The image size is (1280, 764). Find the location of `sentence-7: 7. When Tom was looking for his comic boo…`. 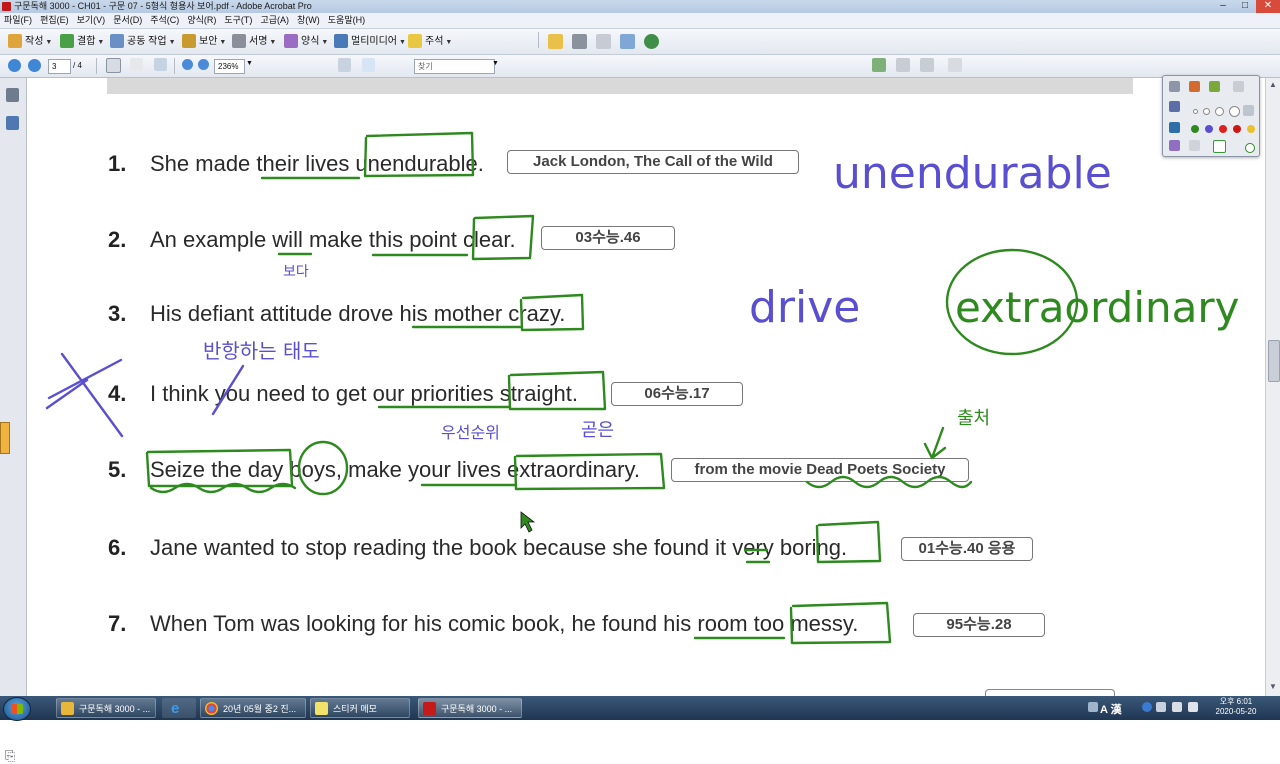

sentence-7: 7. When Tom was looking for his comic boo… is located at coordinates (483, 623).